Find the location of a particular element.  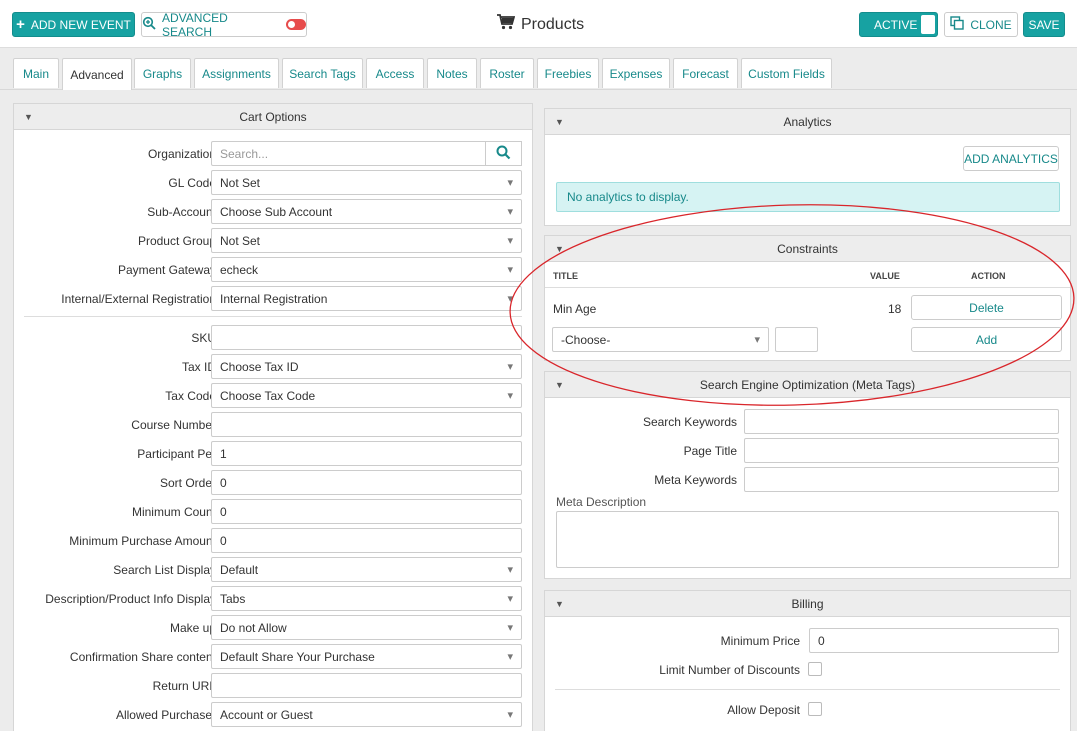

sub-account-row: Sub-Account Choose Sub Account is located at coordinates (273, 212).